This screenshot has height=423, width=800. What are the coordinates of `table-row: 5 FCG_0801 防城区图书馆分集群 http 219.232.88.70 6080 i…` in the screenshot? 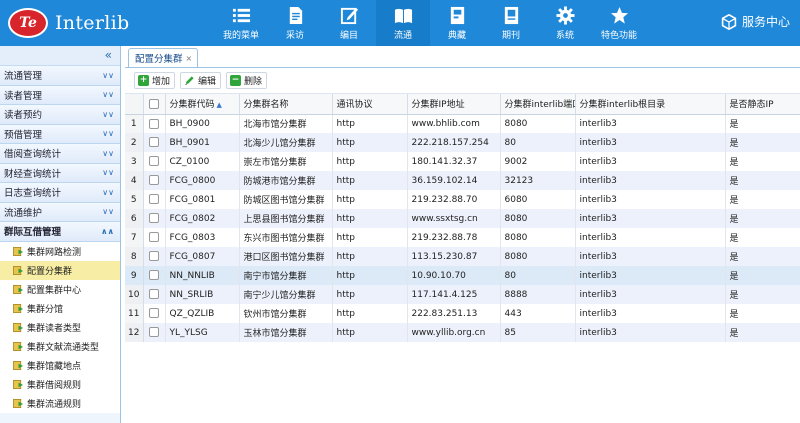 It's located at (462, 199).